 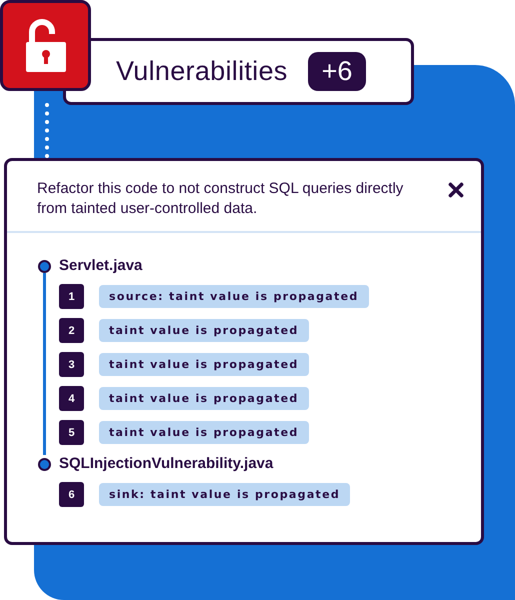 I want to click on issue-message: Refactor this code to not construct SQL queries directly from tainted user-controlled data., so click(x=220, y=199).